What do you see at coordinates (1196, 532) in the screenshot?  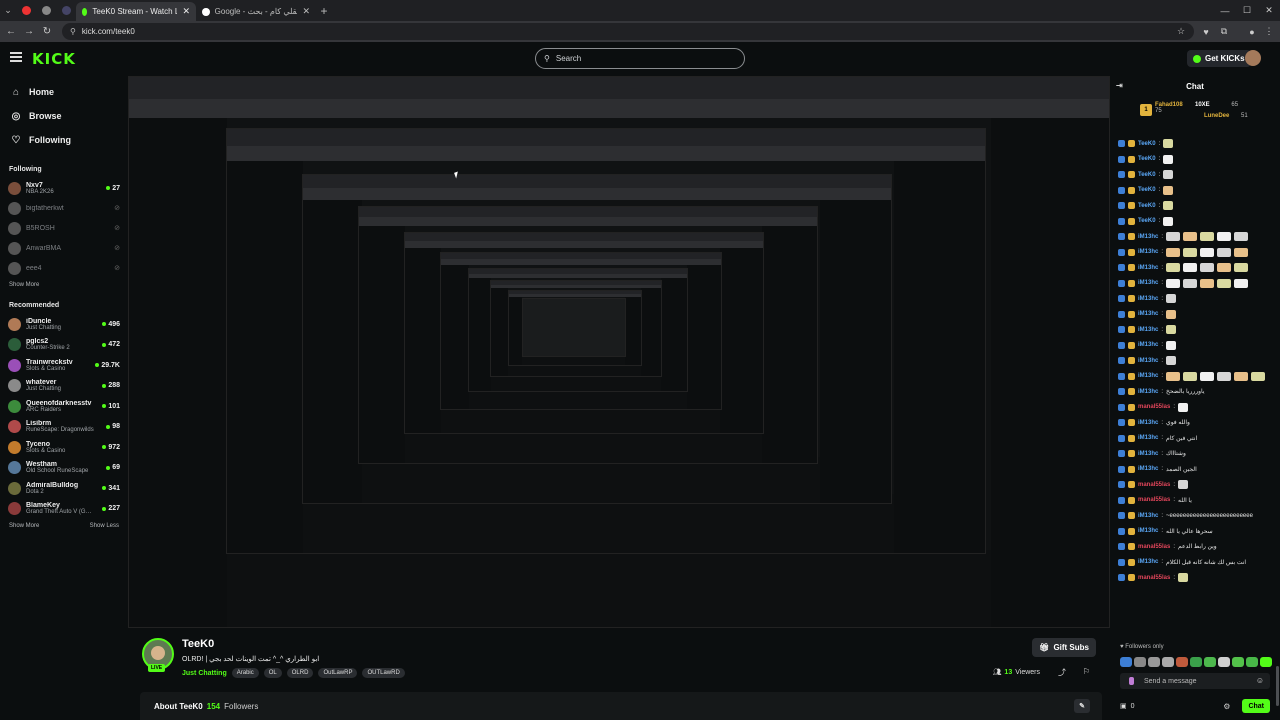 I see `chat-message: iM13hc: سحرها عالي يا الله` at bounding box center [1196, 532].